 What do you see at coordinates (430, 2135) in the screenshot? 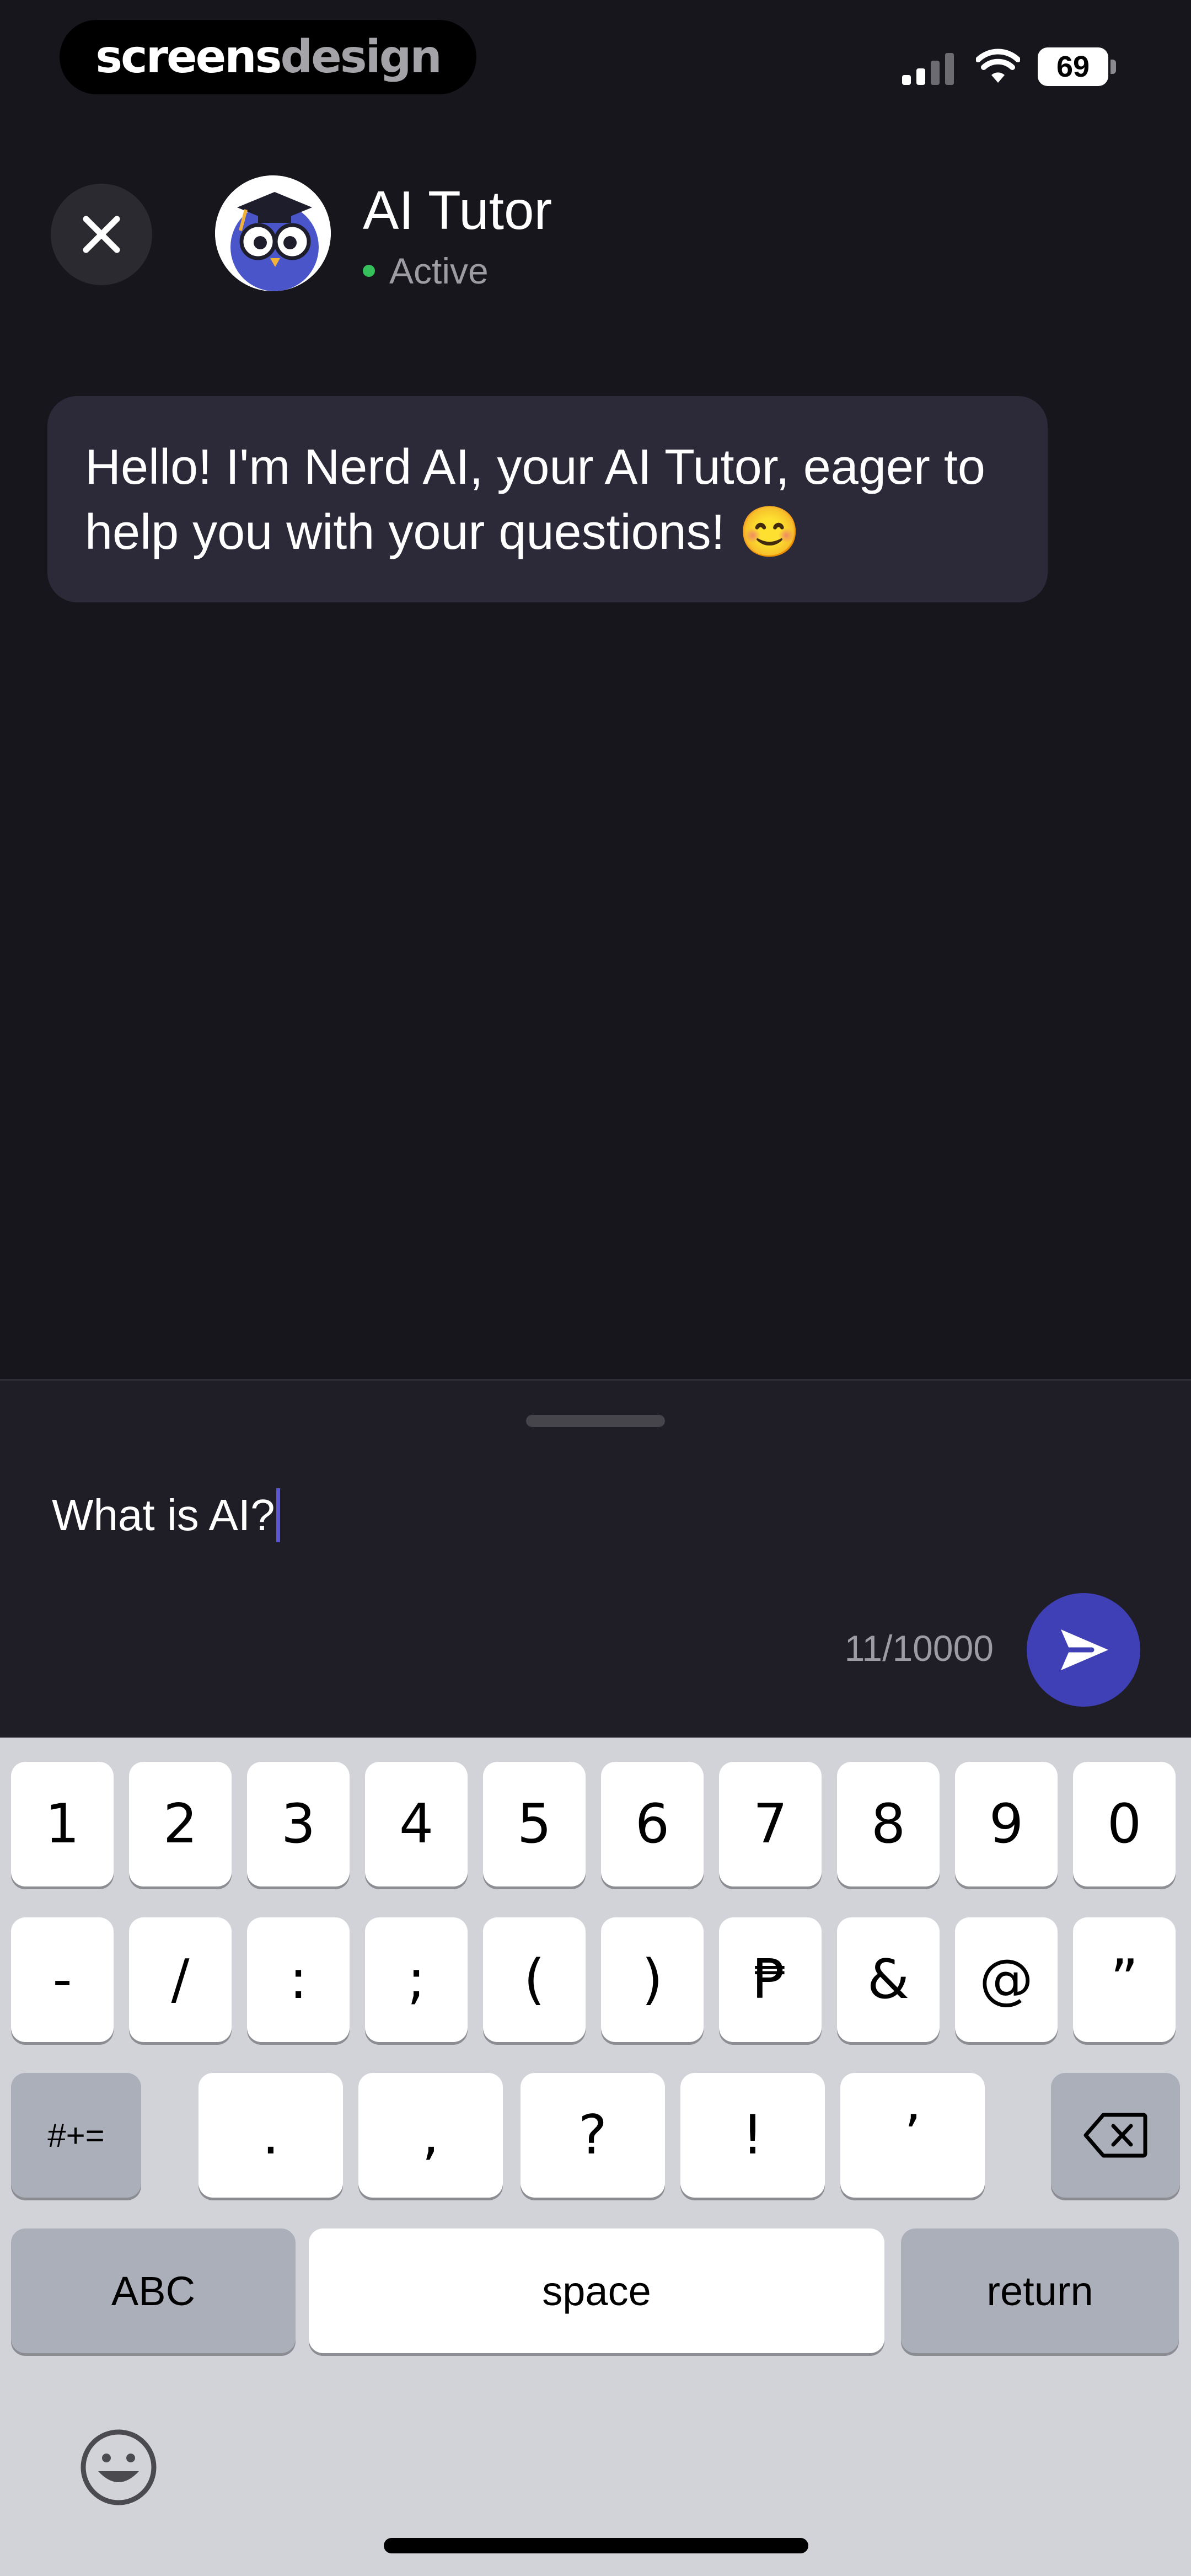
I see `key-comma: ,` at bounding box center [430, 2135].